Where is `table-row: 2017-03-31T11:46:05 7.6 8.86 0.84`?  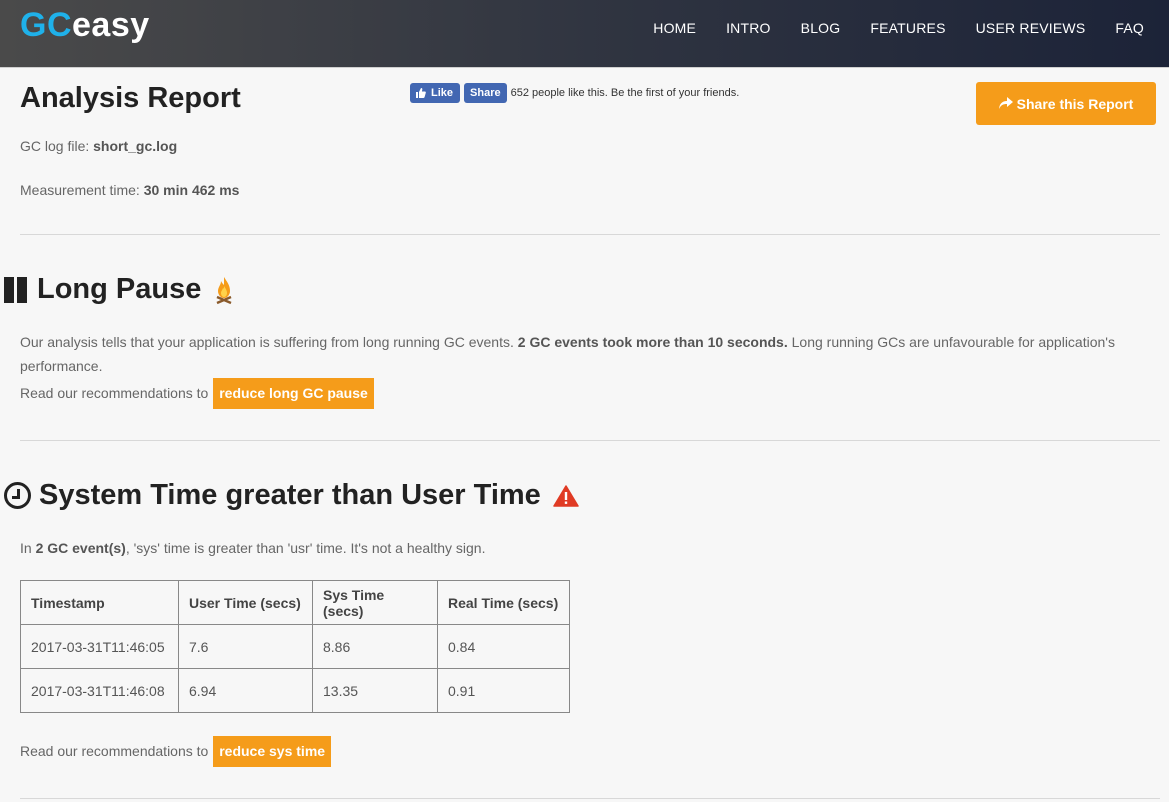 table-row: 2017-03-31T11:46:05 7.6 8.86 0.84 is located at coordinates (295, 646).